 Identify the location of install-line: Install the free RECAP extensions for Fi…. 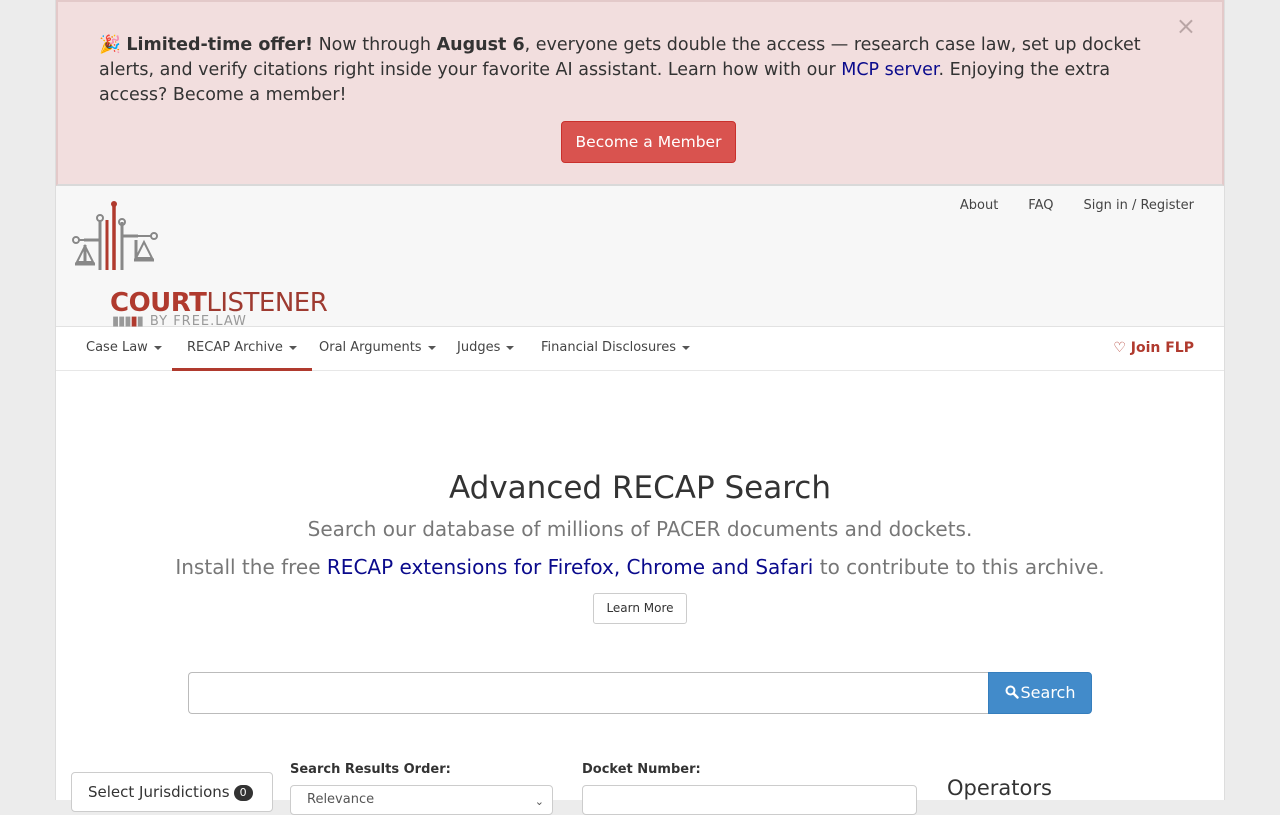
(640, 567).